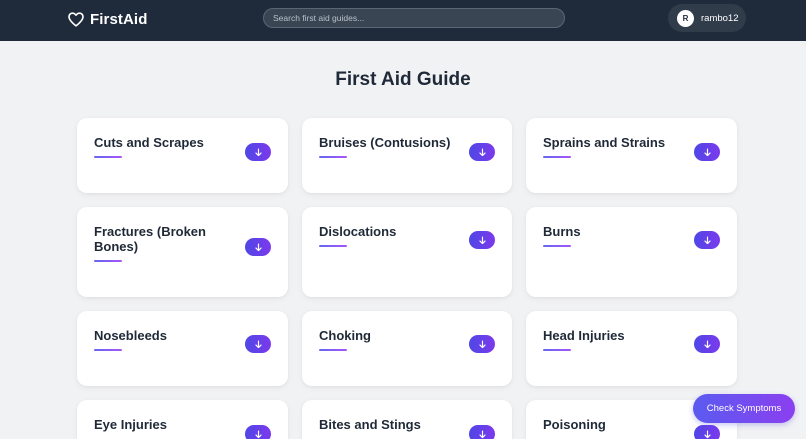 The image size is (806, 439). Describe the element at coordinates (130, 424) in the screenshot. I see `guide-card-title: Eye Injuries` at that location.